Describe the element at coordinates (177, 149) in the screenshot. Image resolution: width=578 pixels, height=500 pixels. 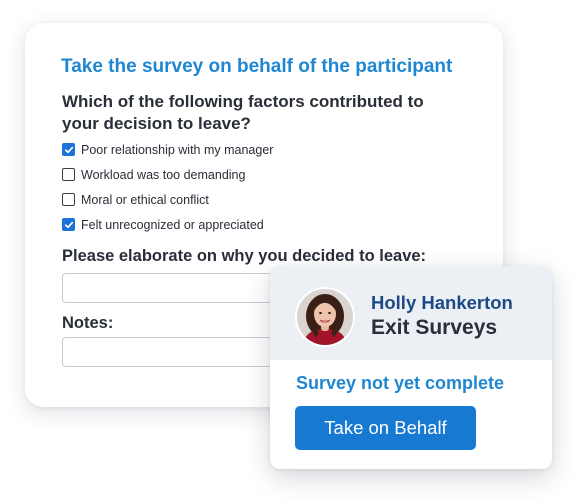
I see `option-label: Poor relationship with my manager` at that location.